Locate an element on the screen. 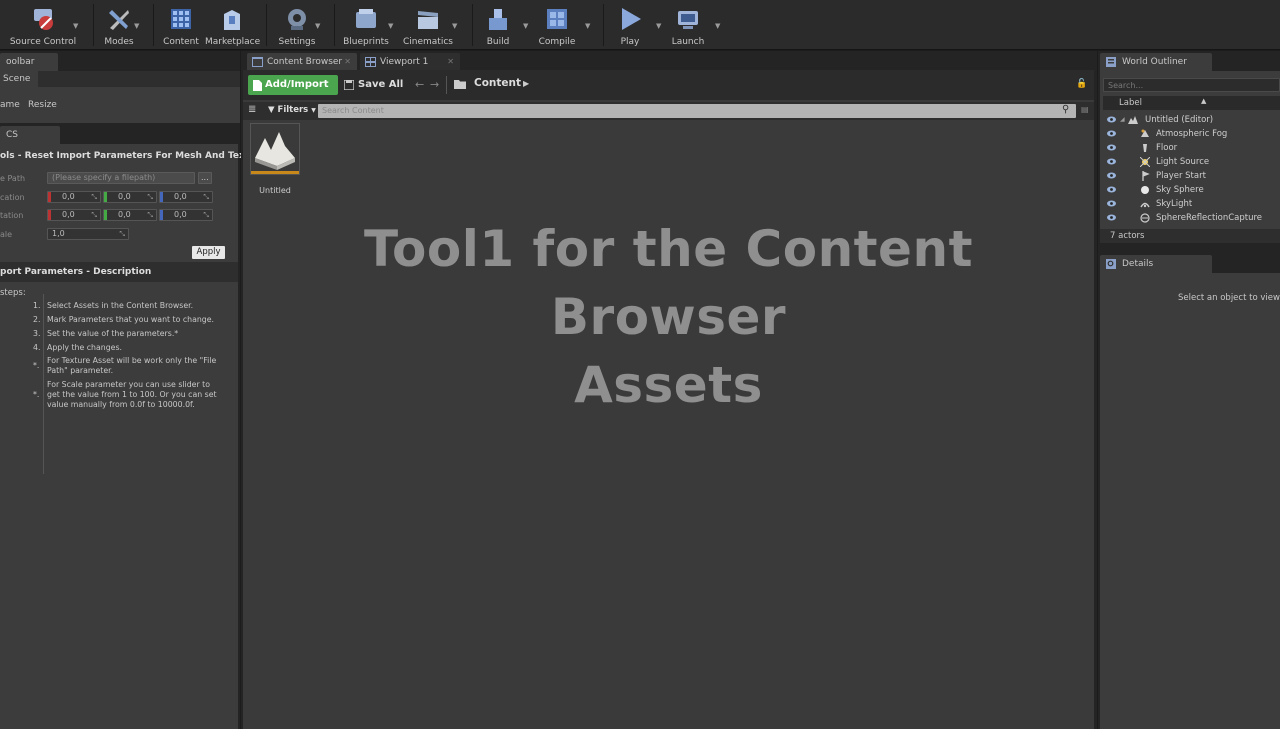  row-label: Sky Sphere is located at coordinates (1180, 190).